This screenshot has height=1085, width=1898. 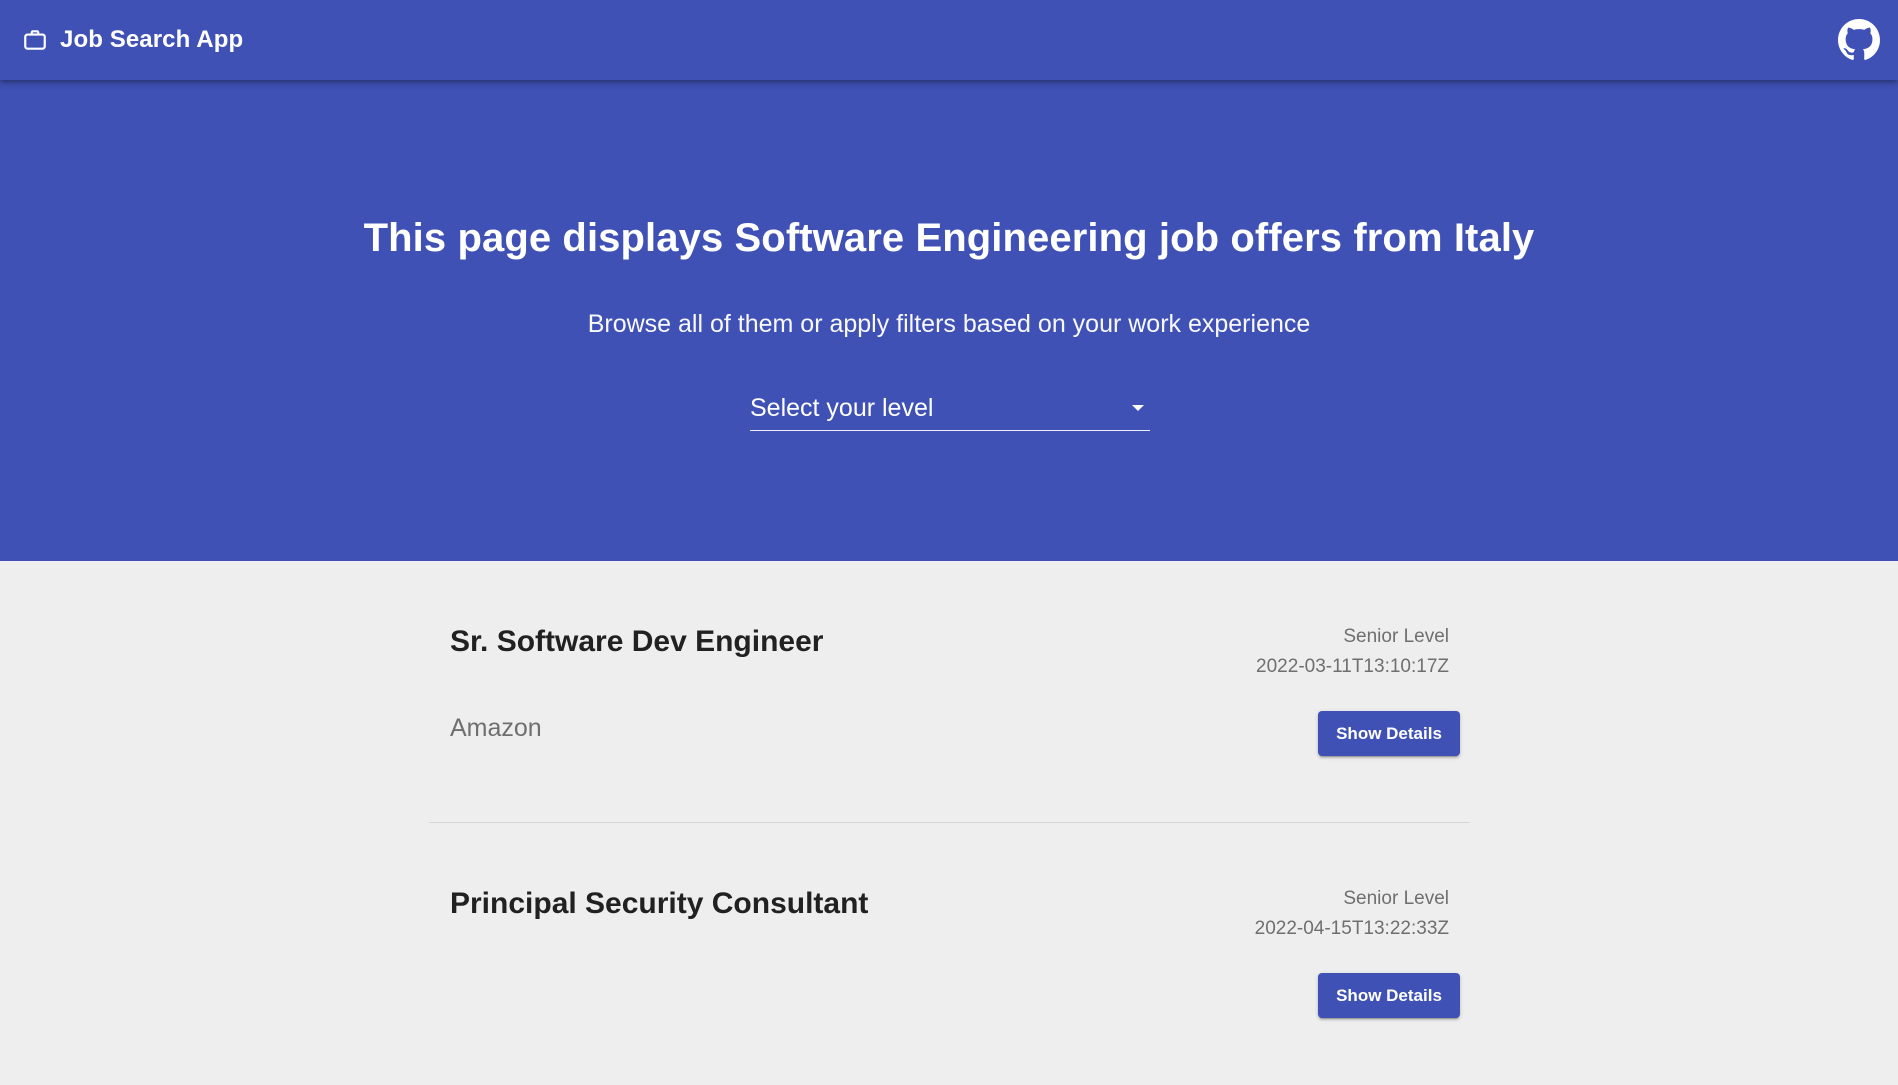 I want to click on job-company: Amazon, so click(x=496, y=728).